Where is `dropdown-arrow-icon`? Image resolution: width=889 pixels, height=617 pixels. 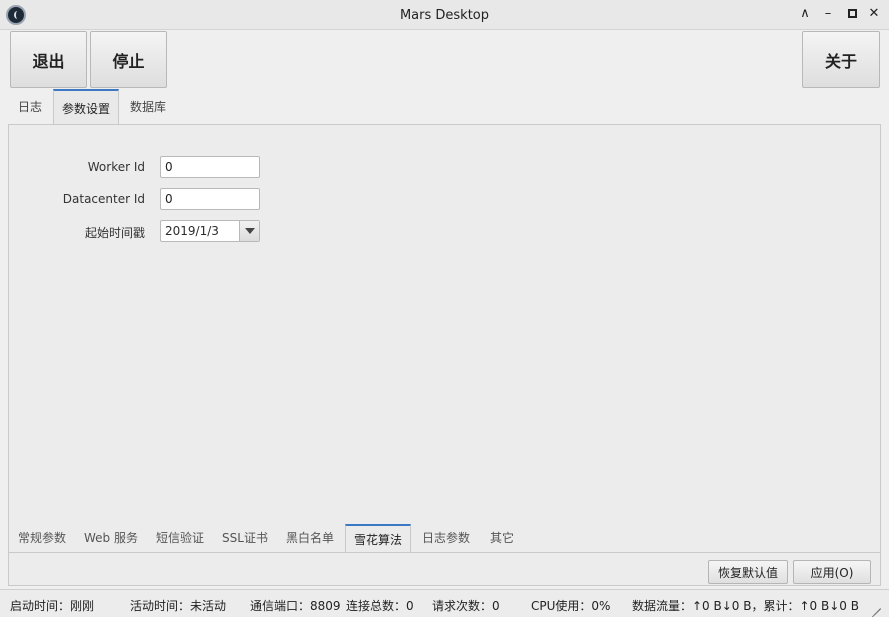 dropdown-arrow-icon is located at coordinates (249, 231).